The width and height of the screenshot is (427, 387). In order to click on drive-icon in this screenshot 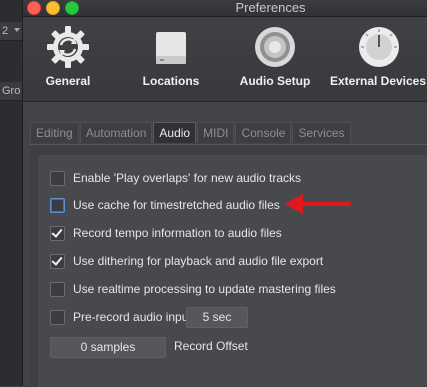, I will do `click(171, 48)`.